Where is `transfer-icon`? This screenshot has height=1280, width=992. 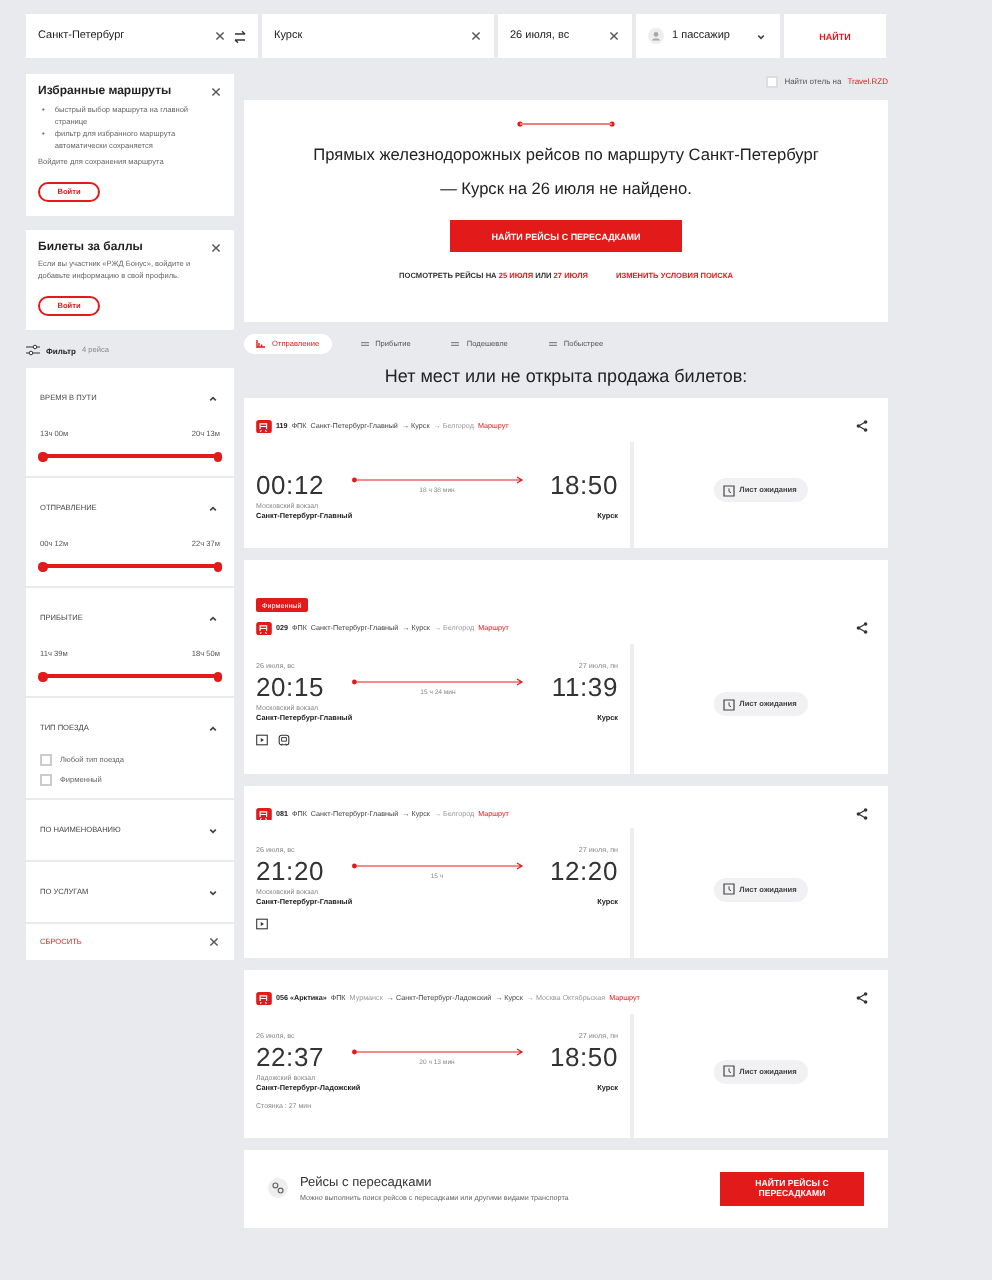 transfer-icon is located at coordinates (278, 1188).